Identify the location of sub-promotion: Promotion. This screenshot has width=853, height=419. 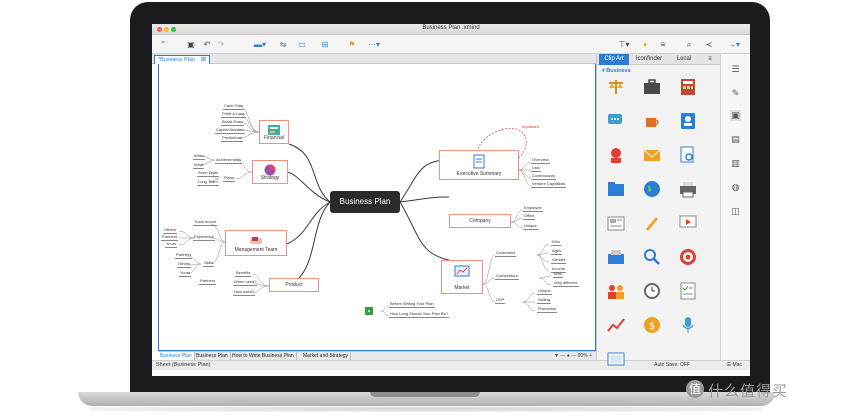
(547, 309).